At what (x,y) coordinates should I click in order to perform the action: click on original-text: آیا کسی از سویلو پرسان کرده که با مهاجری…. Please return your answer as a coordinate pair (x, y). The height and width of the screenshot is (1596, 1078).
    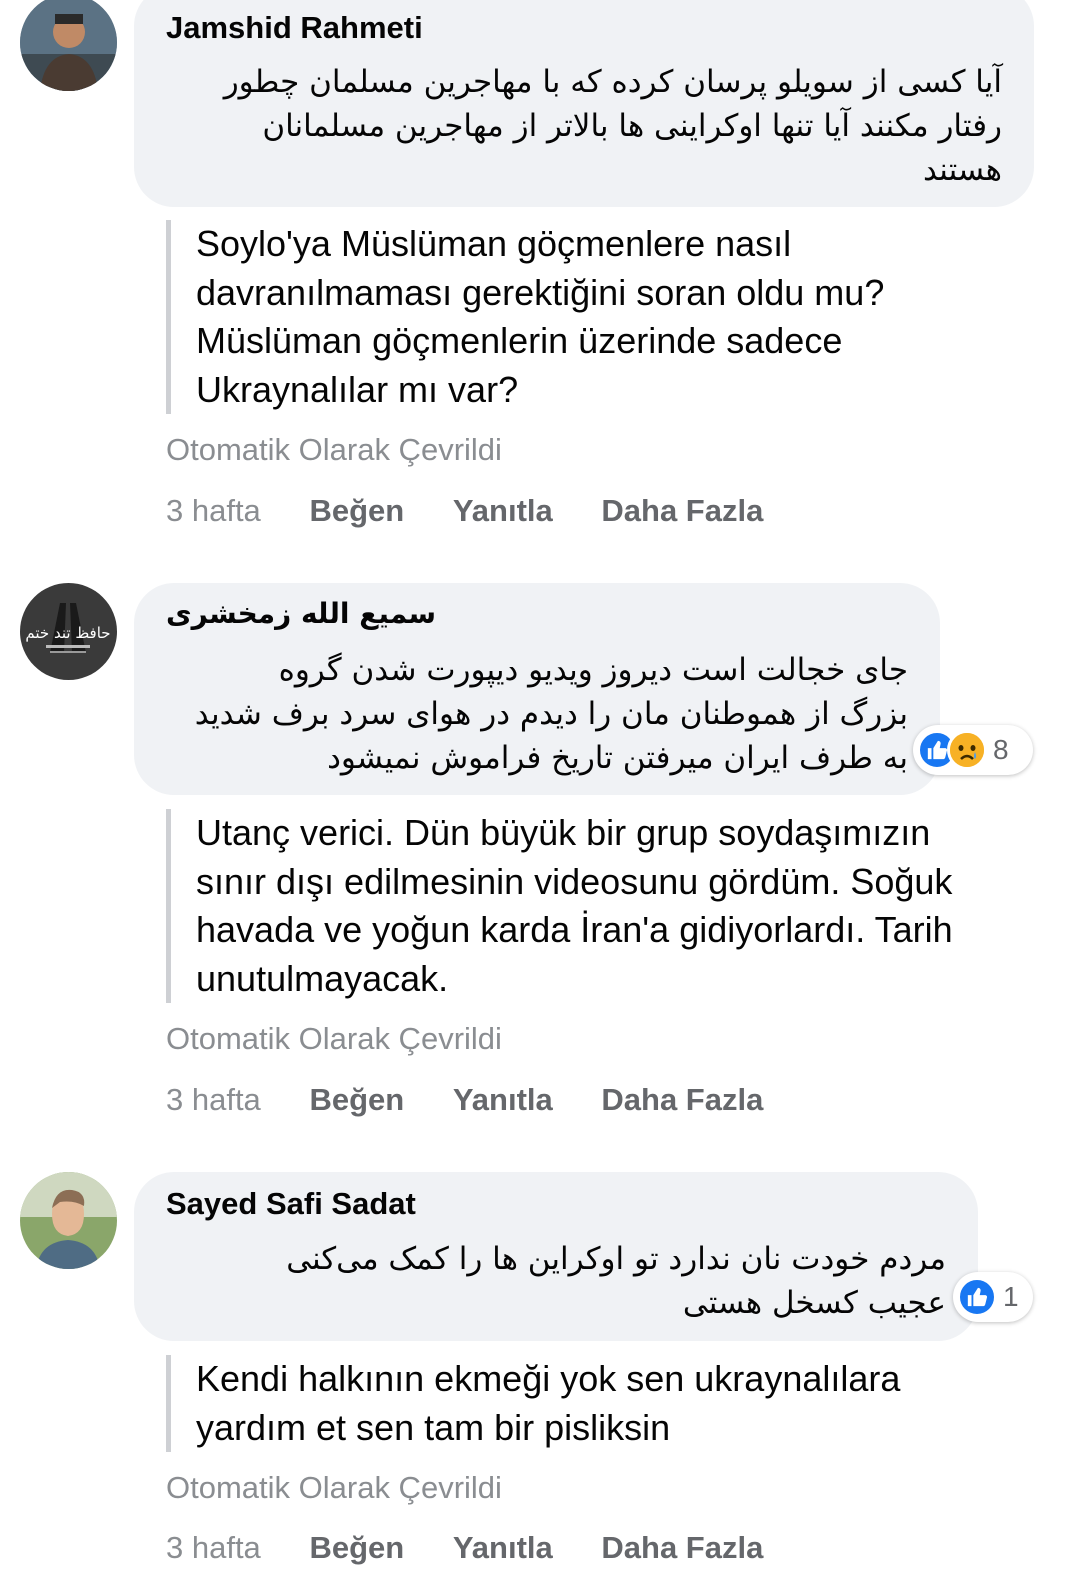
    Looking at the image, I should click on (612, 126).